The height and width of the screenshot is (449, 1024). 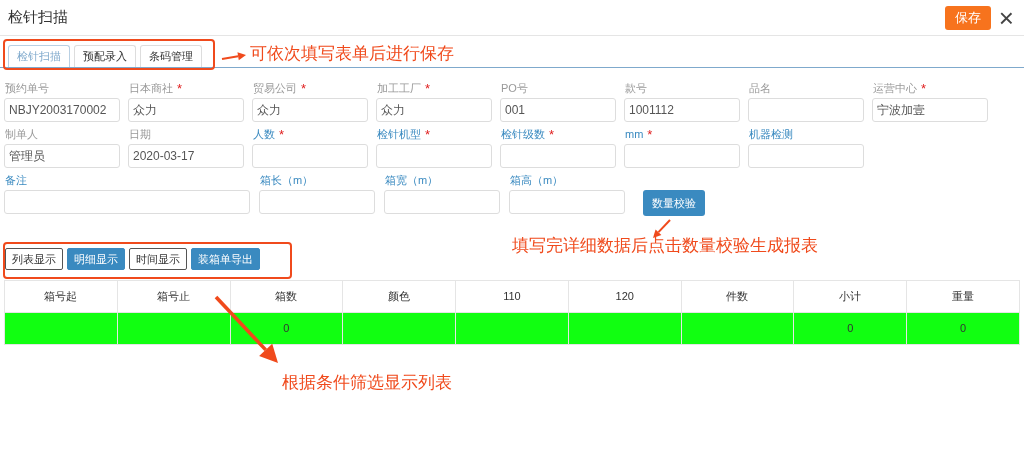 What do you see at coordinates (682, 110) in the screenshot?
I see `input-field: 1001112` at bounding box center [682, 110].